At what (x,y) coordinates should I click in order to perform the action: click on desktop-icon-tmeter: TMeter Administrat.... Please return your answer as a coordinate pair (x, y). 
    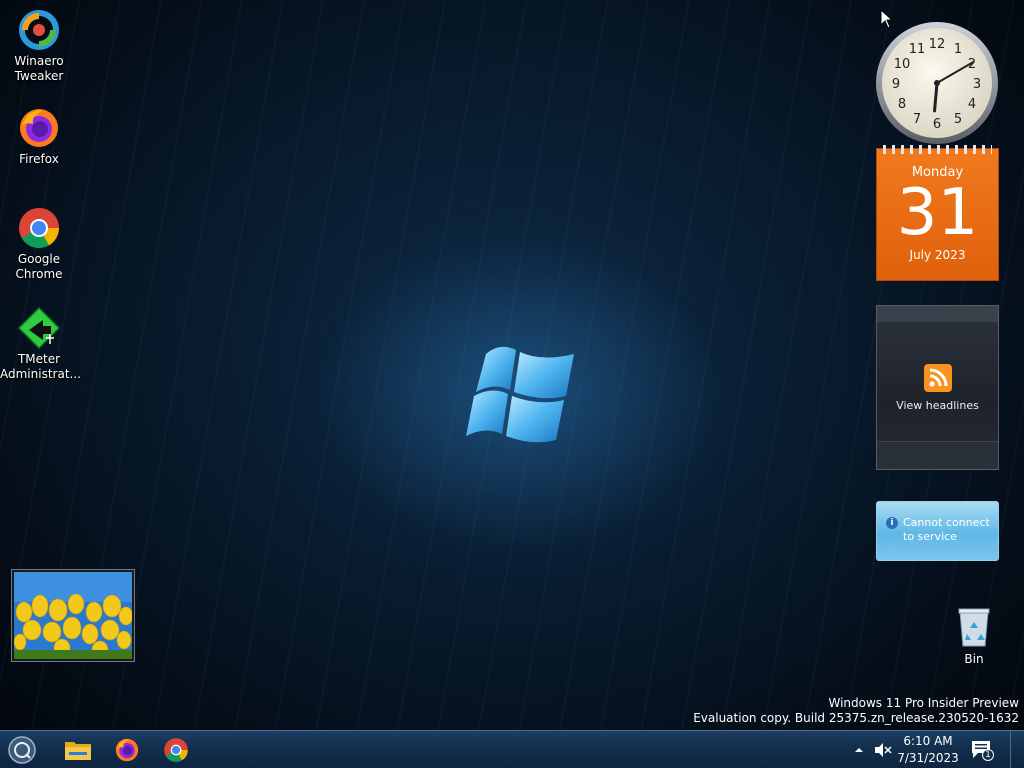
    Looking at the image, I should click on (40, 344).